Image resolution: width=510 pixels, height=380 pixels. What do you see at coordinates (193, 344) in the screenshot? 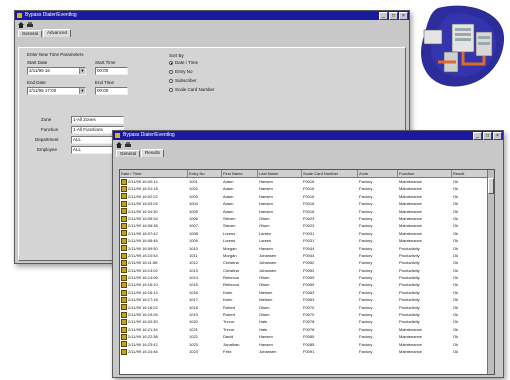
I see `table-cell: 1023` at bounding box center [193, 344].